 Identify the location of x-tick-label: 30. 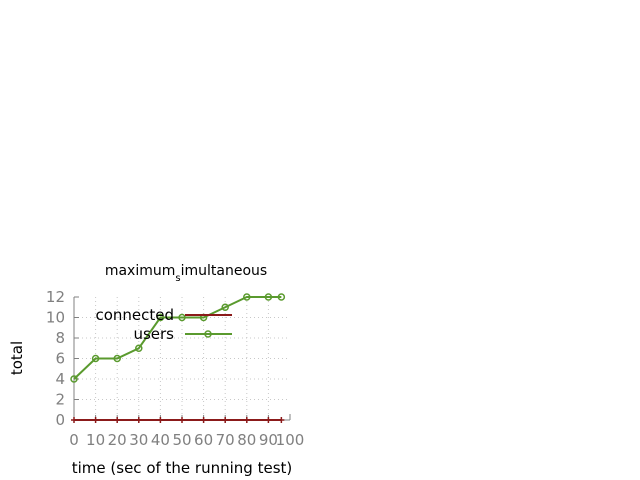
(138, 440).